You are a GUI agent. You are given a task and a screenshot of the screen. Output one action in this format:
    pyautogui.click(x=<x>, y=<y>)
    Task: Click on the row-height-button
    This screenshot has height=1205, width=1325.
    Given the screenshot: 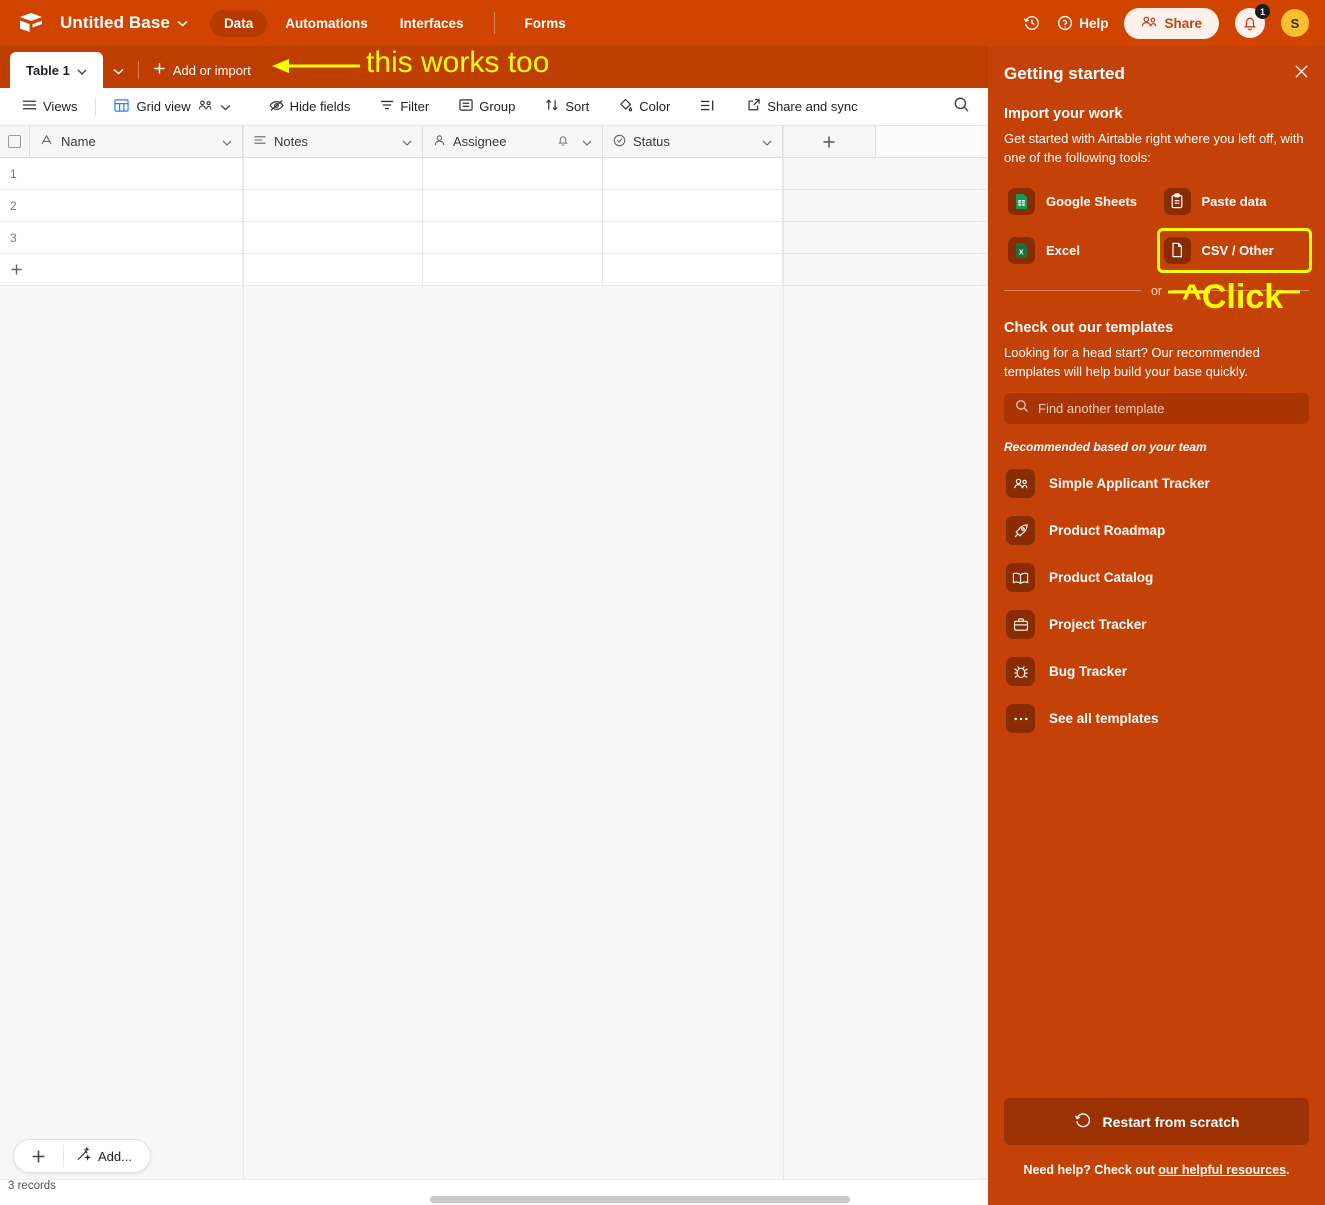 What is the action you would take?
    pyautogui.click(x=707, y=107)
    